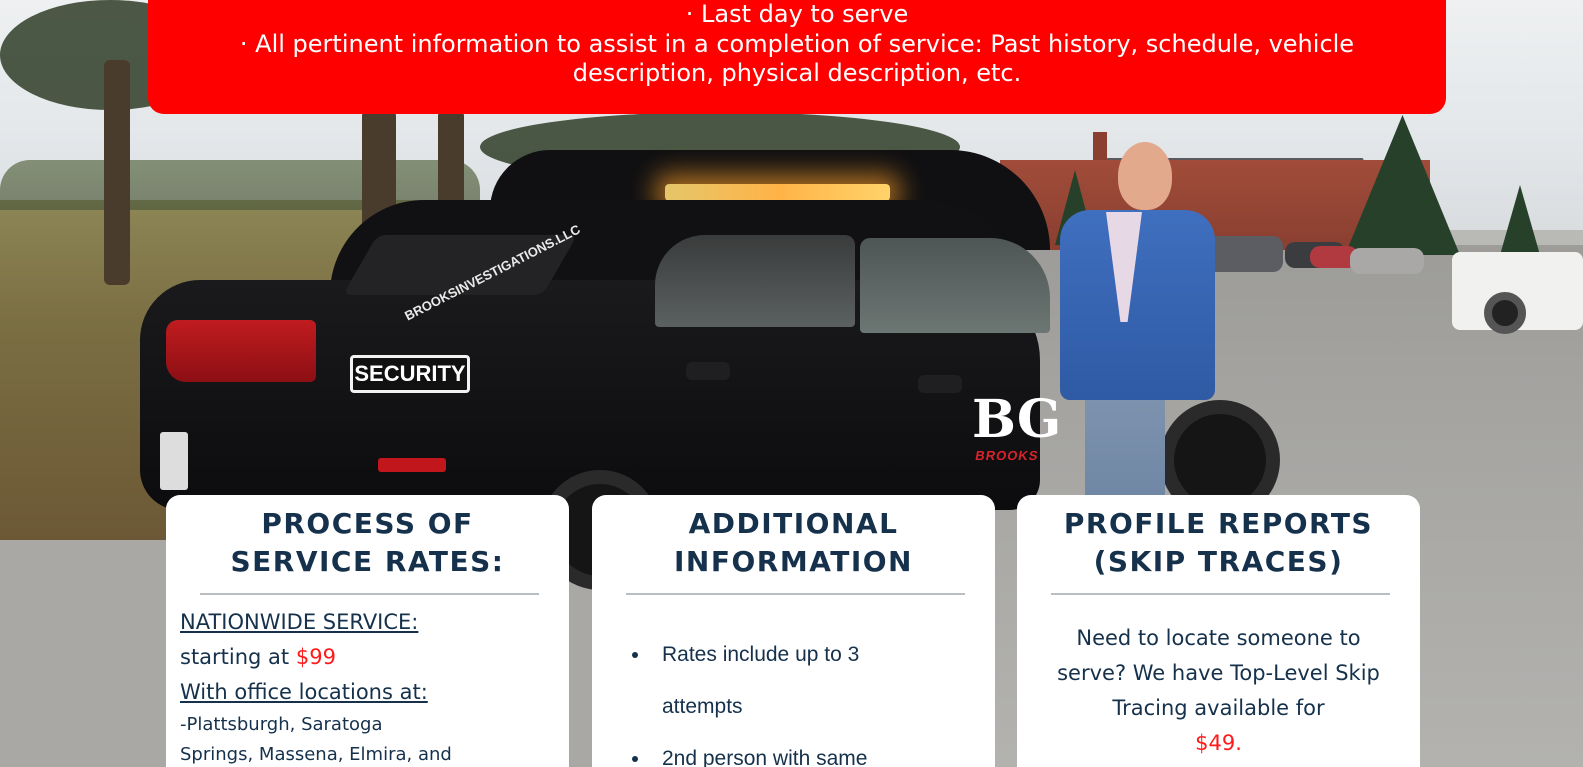 This screenshot has width=1583, height=767. What do you see at coordinates (812, 655) in the screenshot?
I see `bullet-item: Rates include up to 3` at bounding box center [812, 655].